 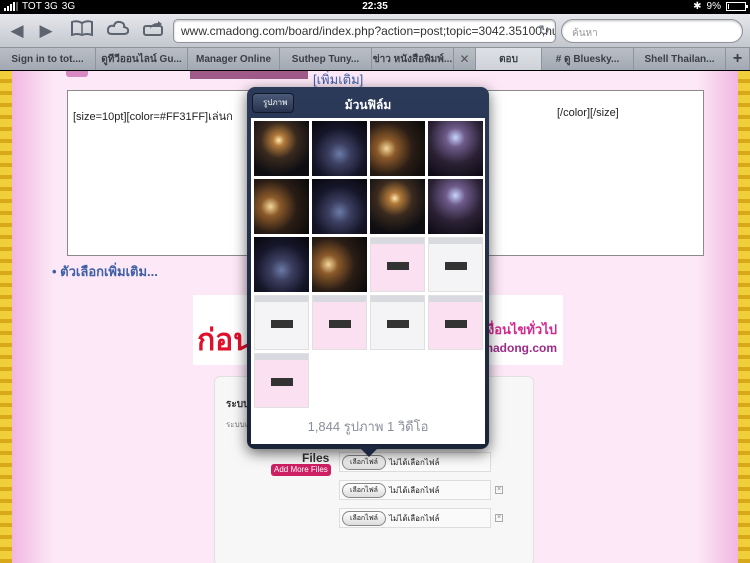 What do you see at coordinates (249, 75) in the screenshot?
I see `attached-image-strip` at bounding box center [249, 75].